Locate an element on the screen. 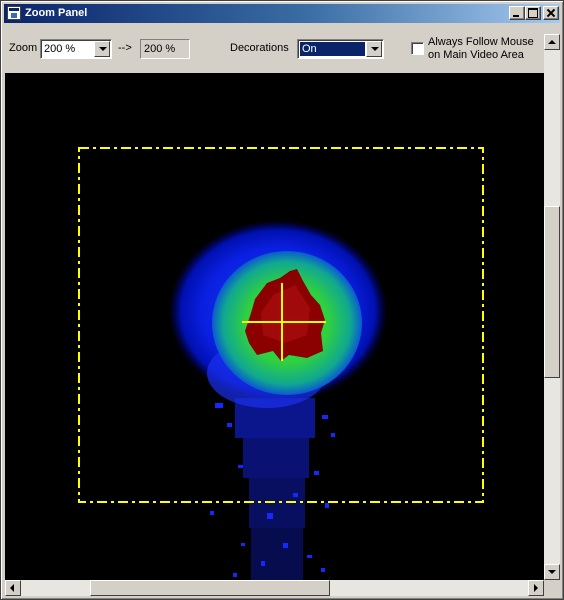 Image resolution: width=564 pixels, height=600 pixels. zoom-dropdown-button is located at coordinates (102, 49).